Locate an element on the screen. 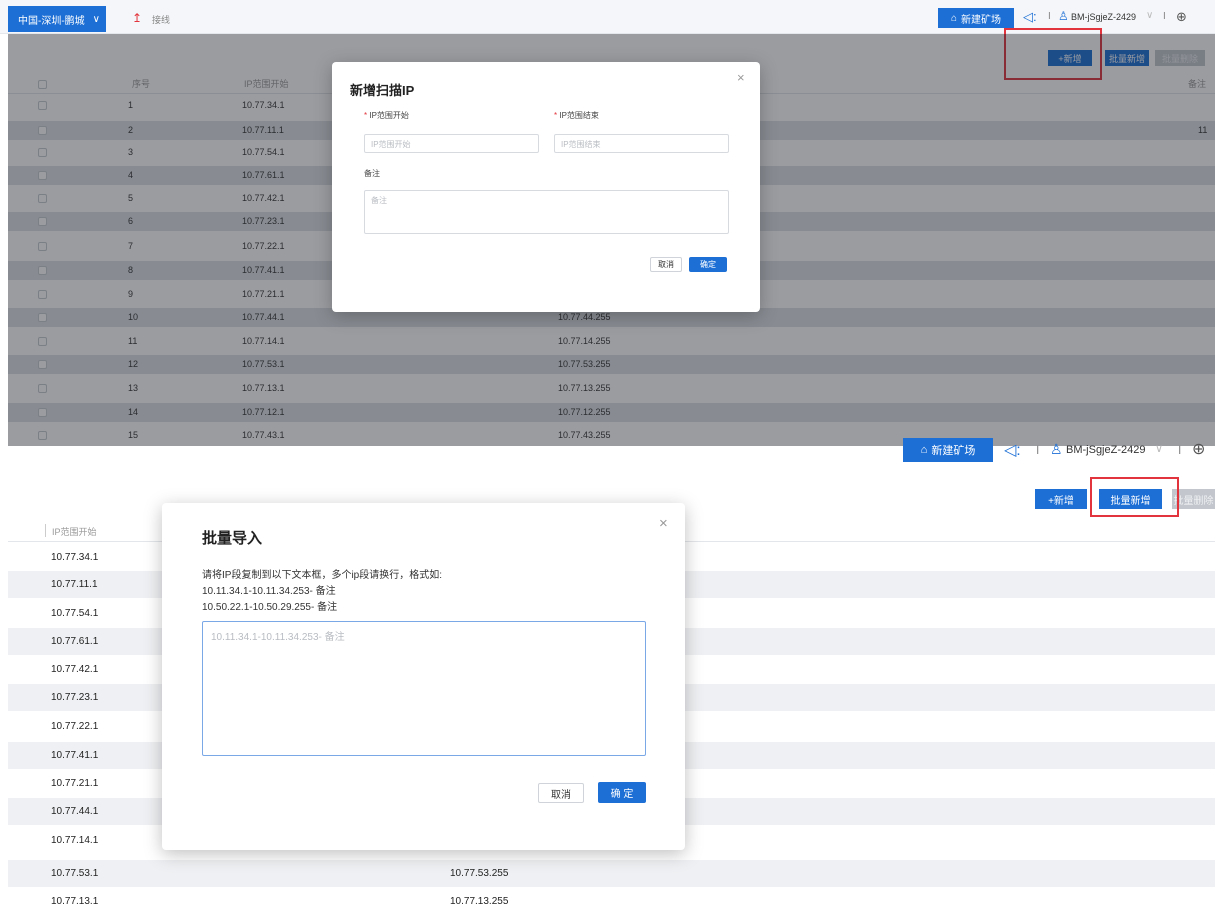 Image resolution: width=1215 pixels, height=919 pixels. row-ip-start: 10.77.23.1 is located at coordinates (75, 697).